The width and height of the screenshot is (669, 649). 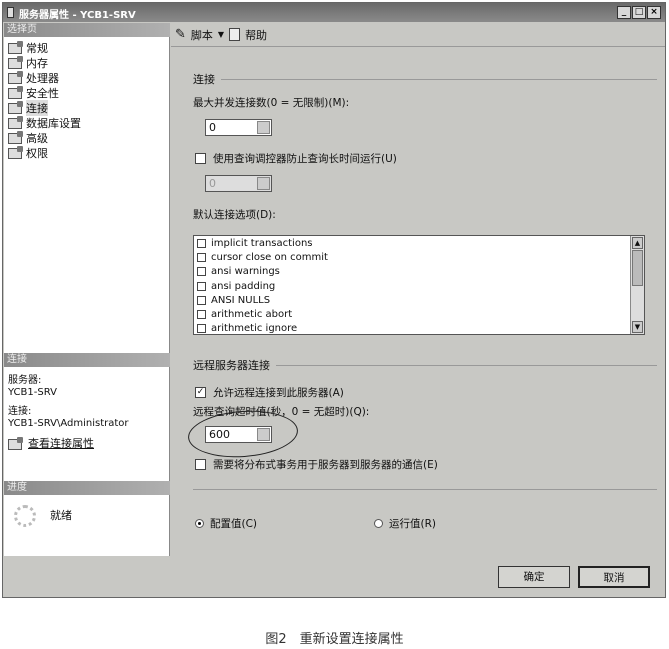 What do you see at coordinates (44, 122) in the screenshot?
I see `nav-item: 数据库设置` at bounding box center [44, 122].